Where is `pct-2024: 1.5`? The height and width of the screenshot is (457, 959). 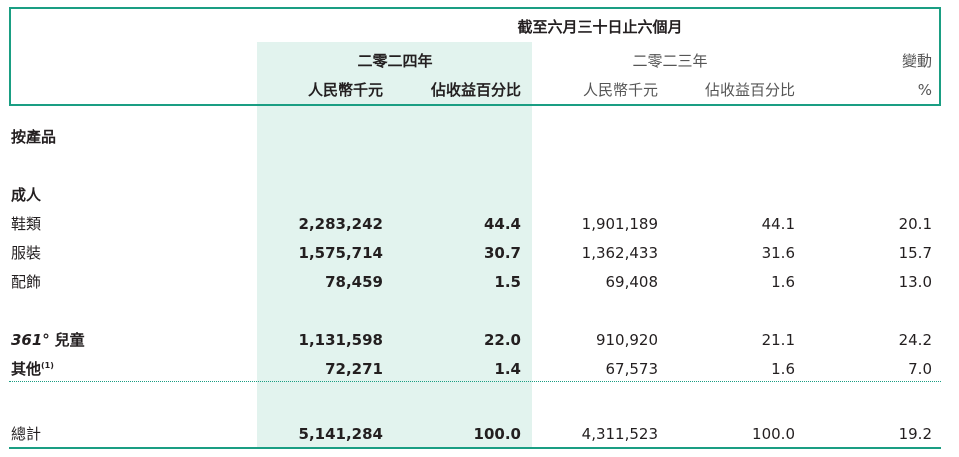
pct-2024: 1.5 is located at coordinates (507, 282).